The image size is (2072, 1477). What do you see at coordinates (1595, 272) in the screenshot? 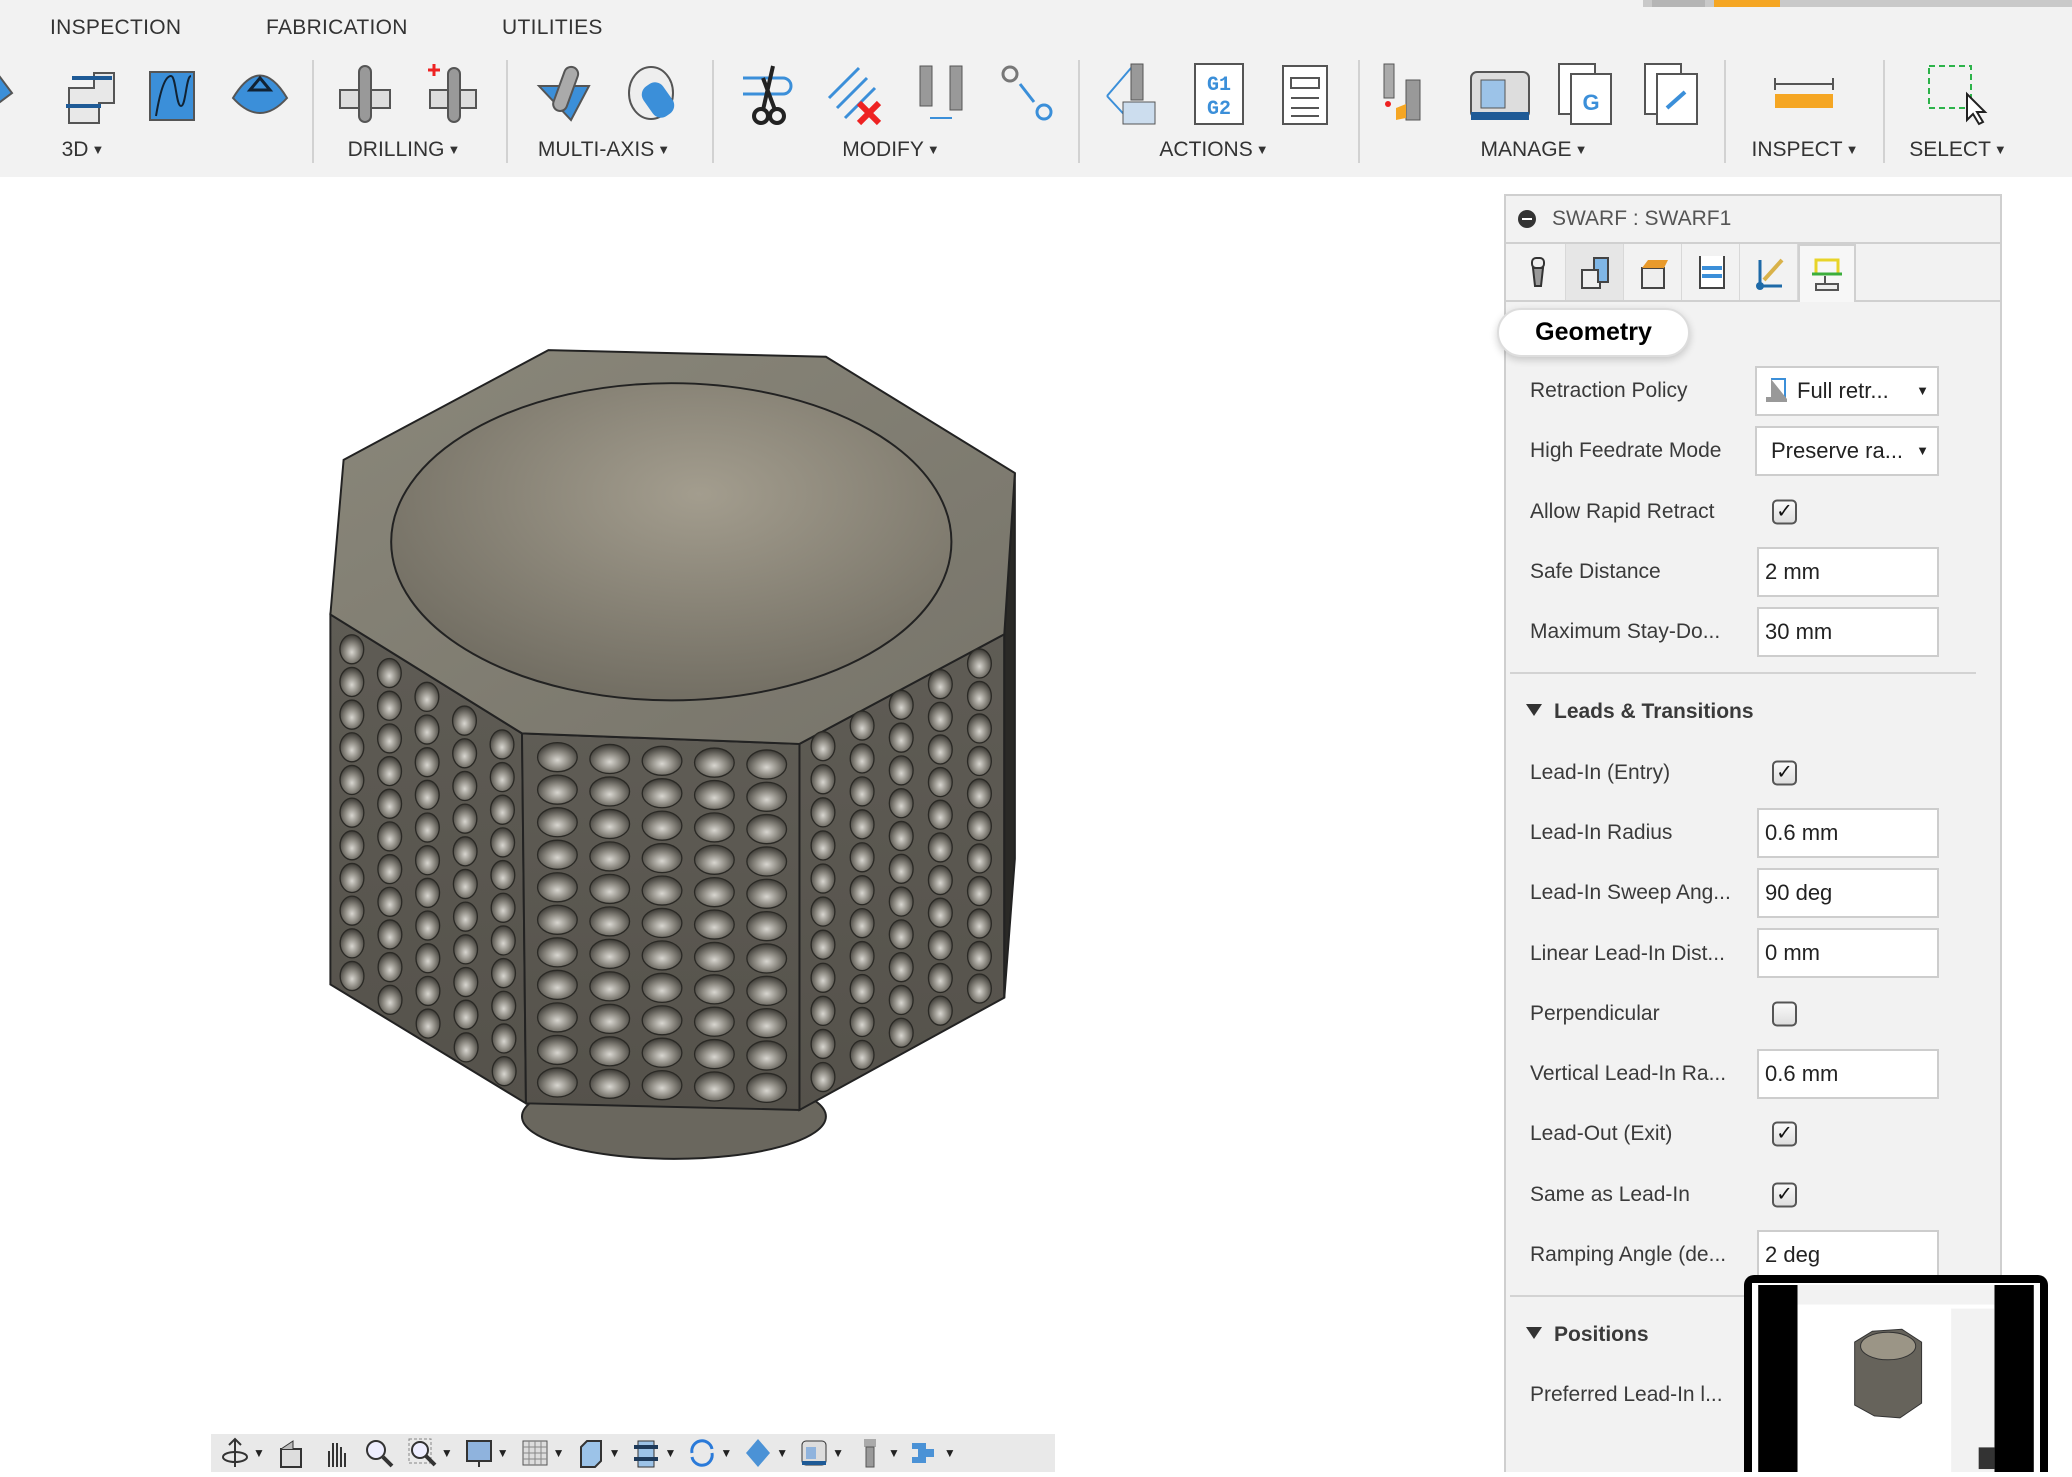
I see `geometry-tab` at bounding box center [1595, 272].